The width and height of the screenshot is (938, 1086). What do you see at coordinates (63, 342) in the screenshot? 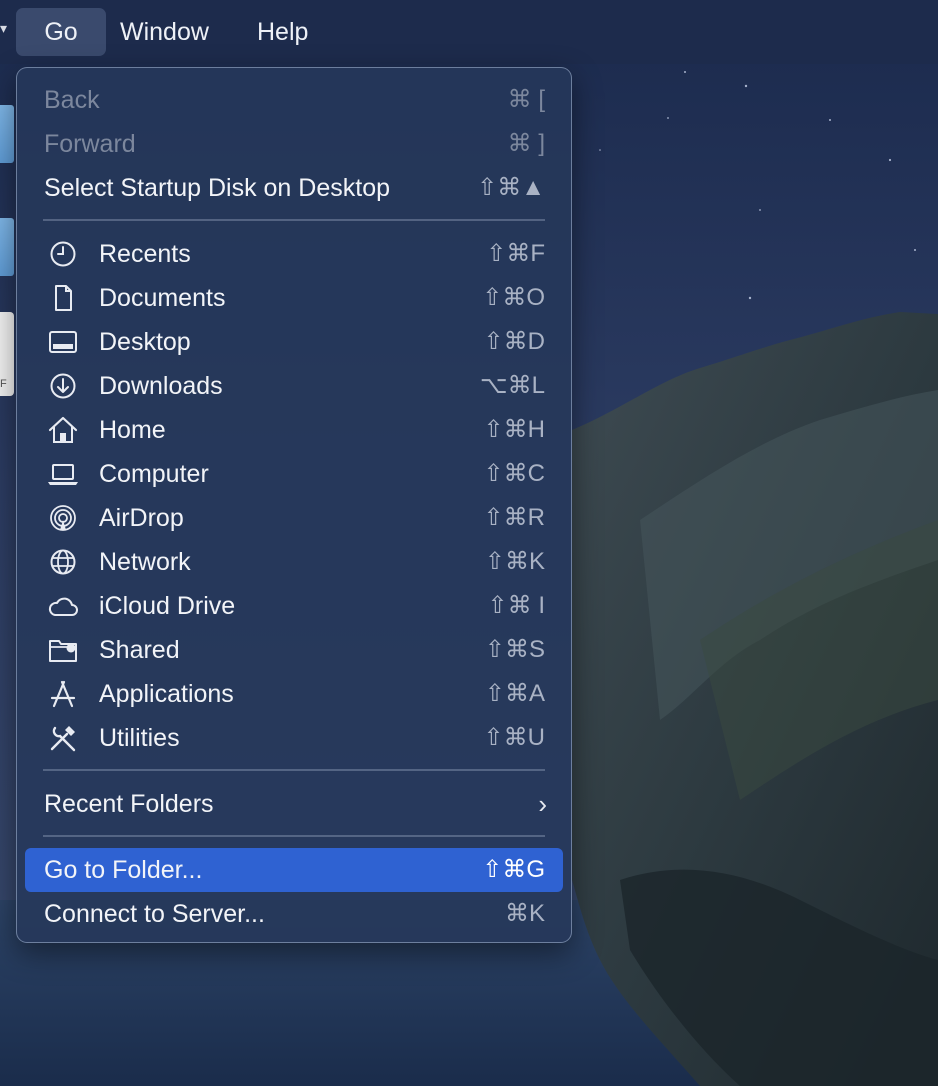
I see `desktop-icon` at bounding box center [63, 342].